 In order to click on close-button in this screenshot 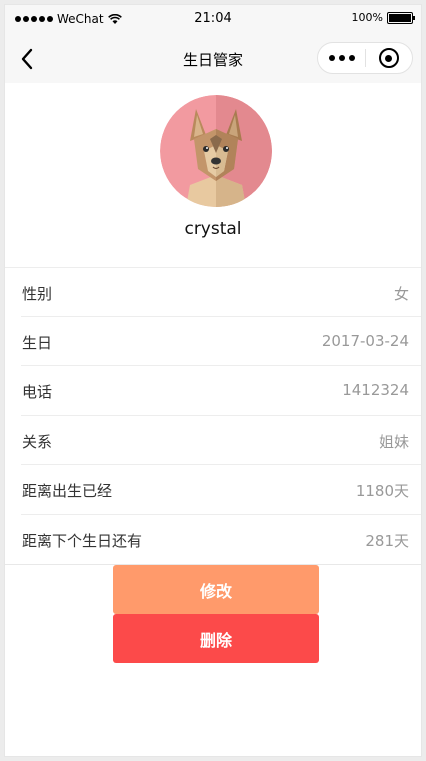, I will do `click(389, 58)`.